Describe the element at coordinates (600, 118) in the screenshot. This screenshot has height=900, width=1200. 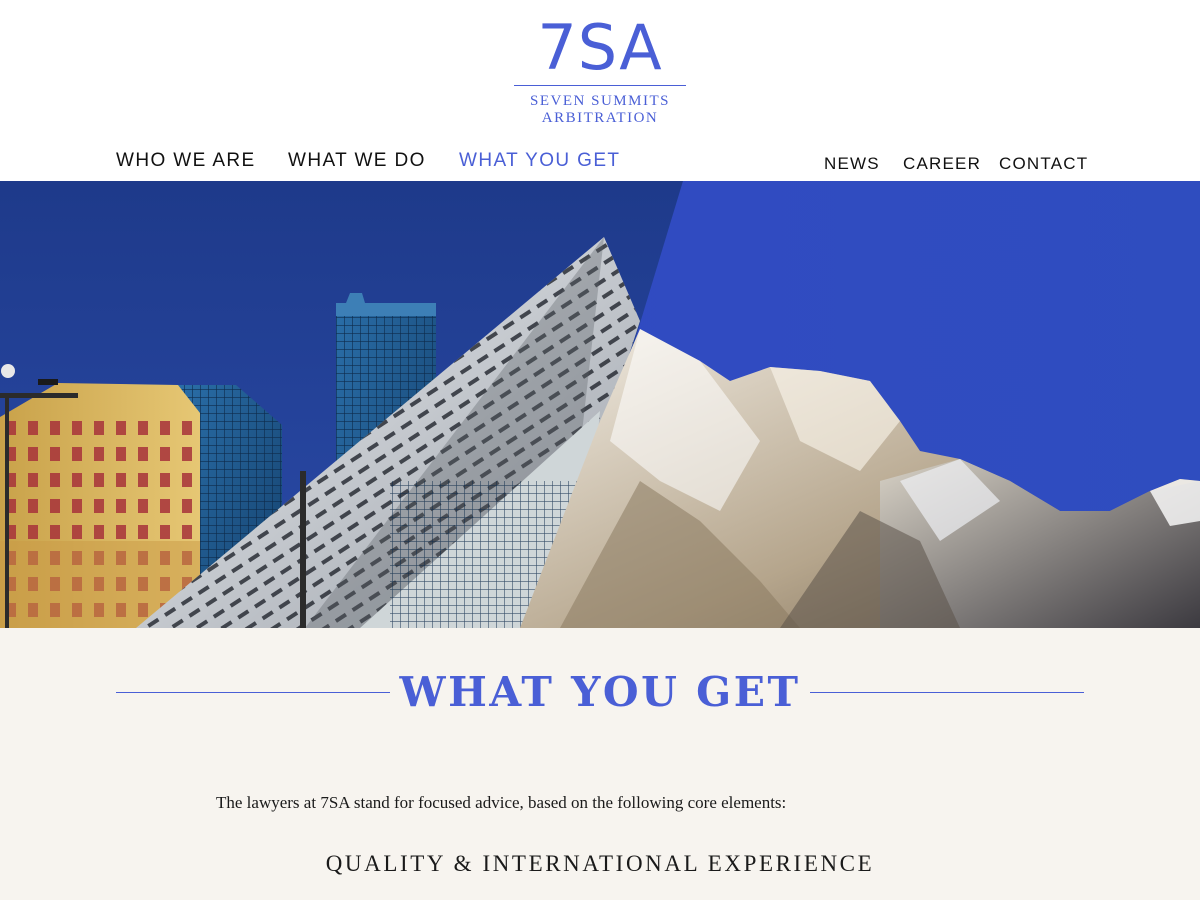
I see `logo-tagline-line2: ARBITRATION` at that location.